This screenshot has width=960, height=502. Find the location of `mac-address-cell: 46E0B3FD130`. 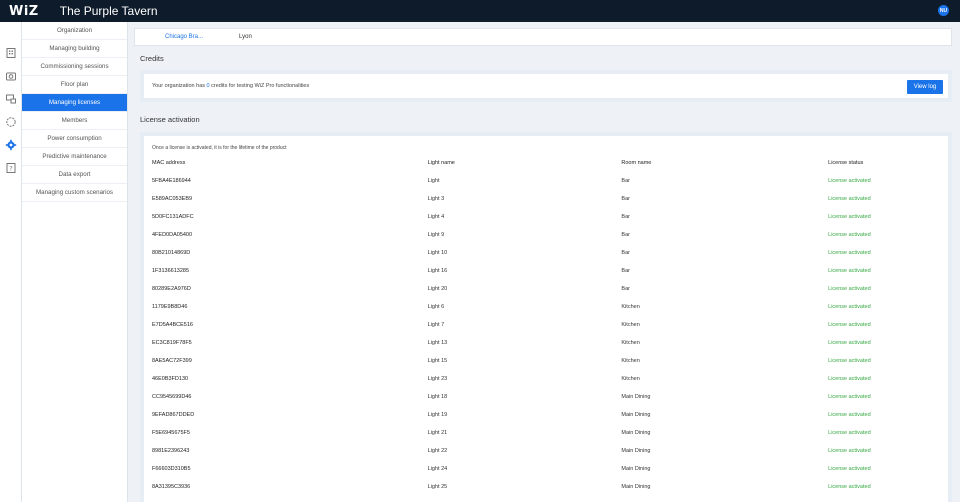

mac-address-cell: 46E0B3FD130 is located at coordinates (170, 379).